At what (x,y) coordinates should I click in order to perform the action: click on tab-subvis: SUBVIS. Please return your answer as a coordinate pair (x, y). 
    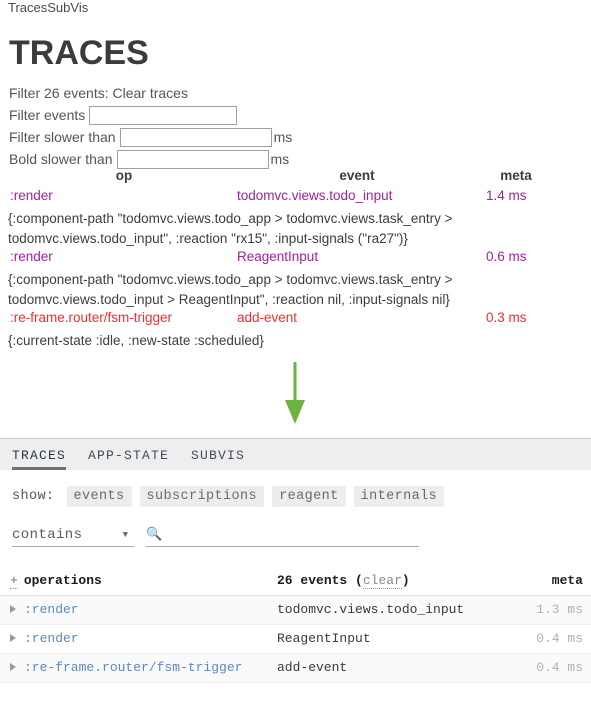
    Looking at the image, I should click on (218, 459).